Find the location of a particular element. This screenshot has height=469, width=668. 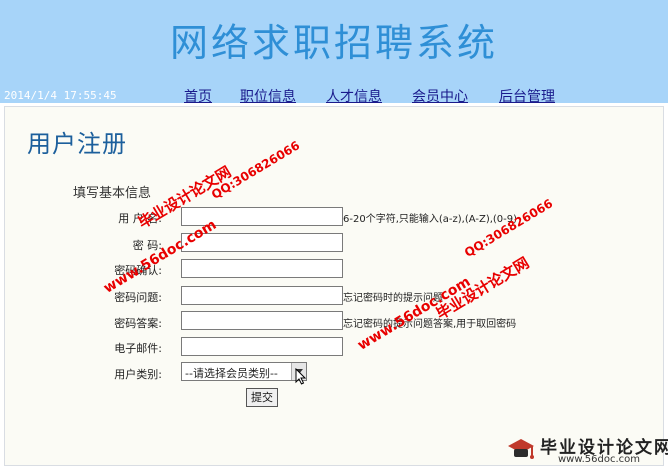

submit-button: 提交 is located at coordinates (262, 397).